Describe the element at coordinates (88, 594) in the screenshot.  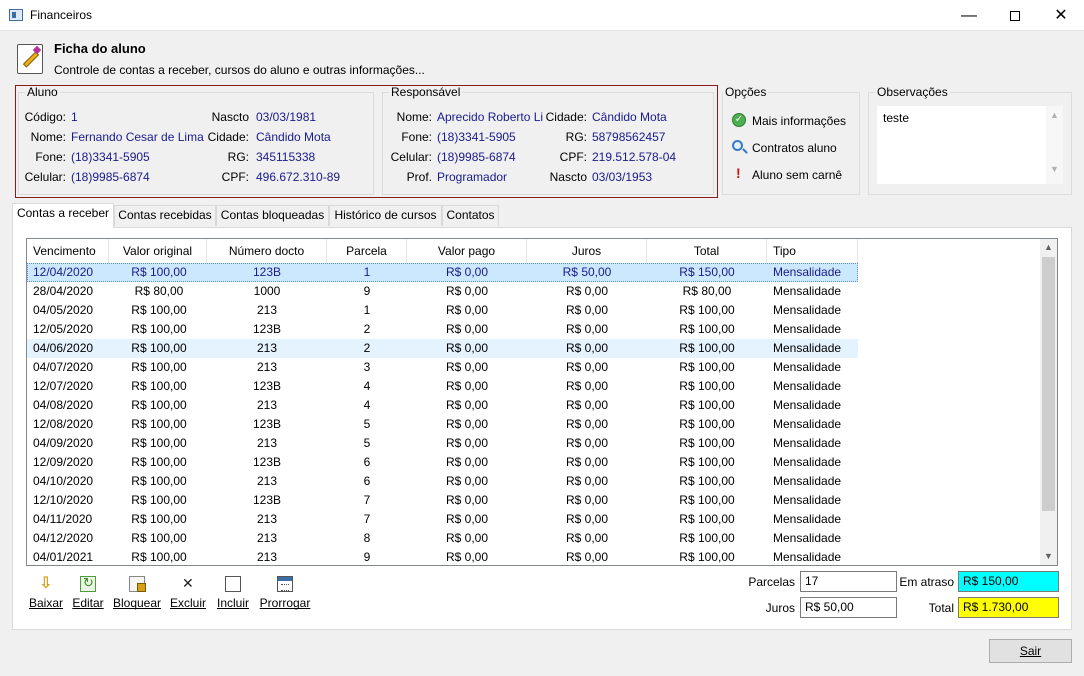
I see `editar-button: Editar` at that location.